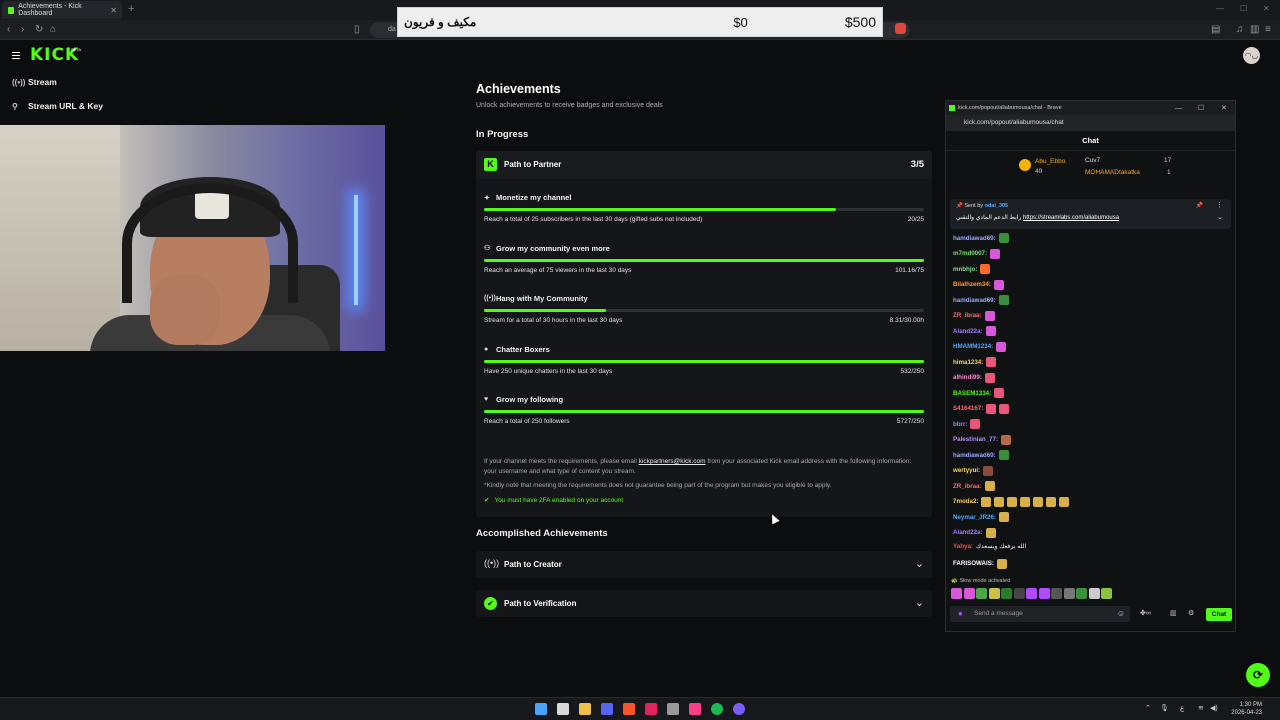 The width and height of the screenshot is (1280, 720). I want to click on tray-chevron-icon: ⌃, so click(1148, 708).